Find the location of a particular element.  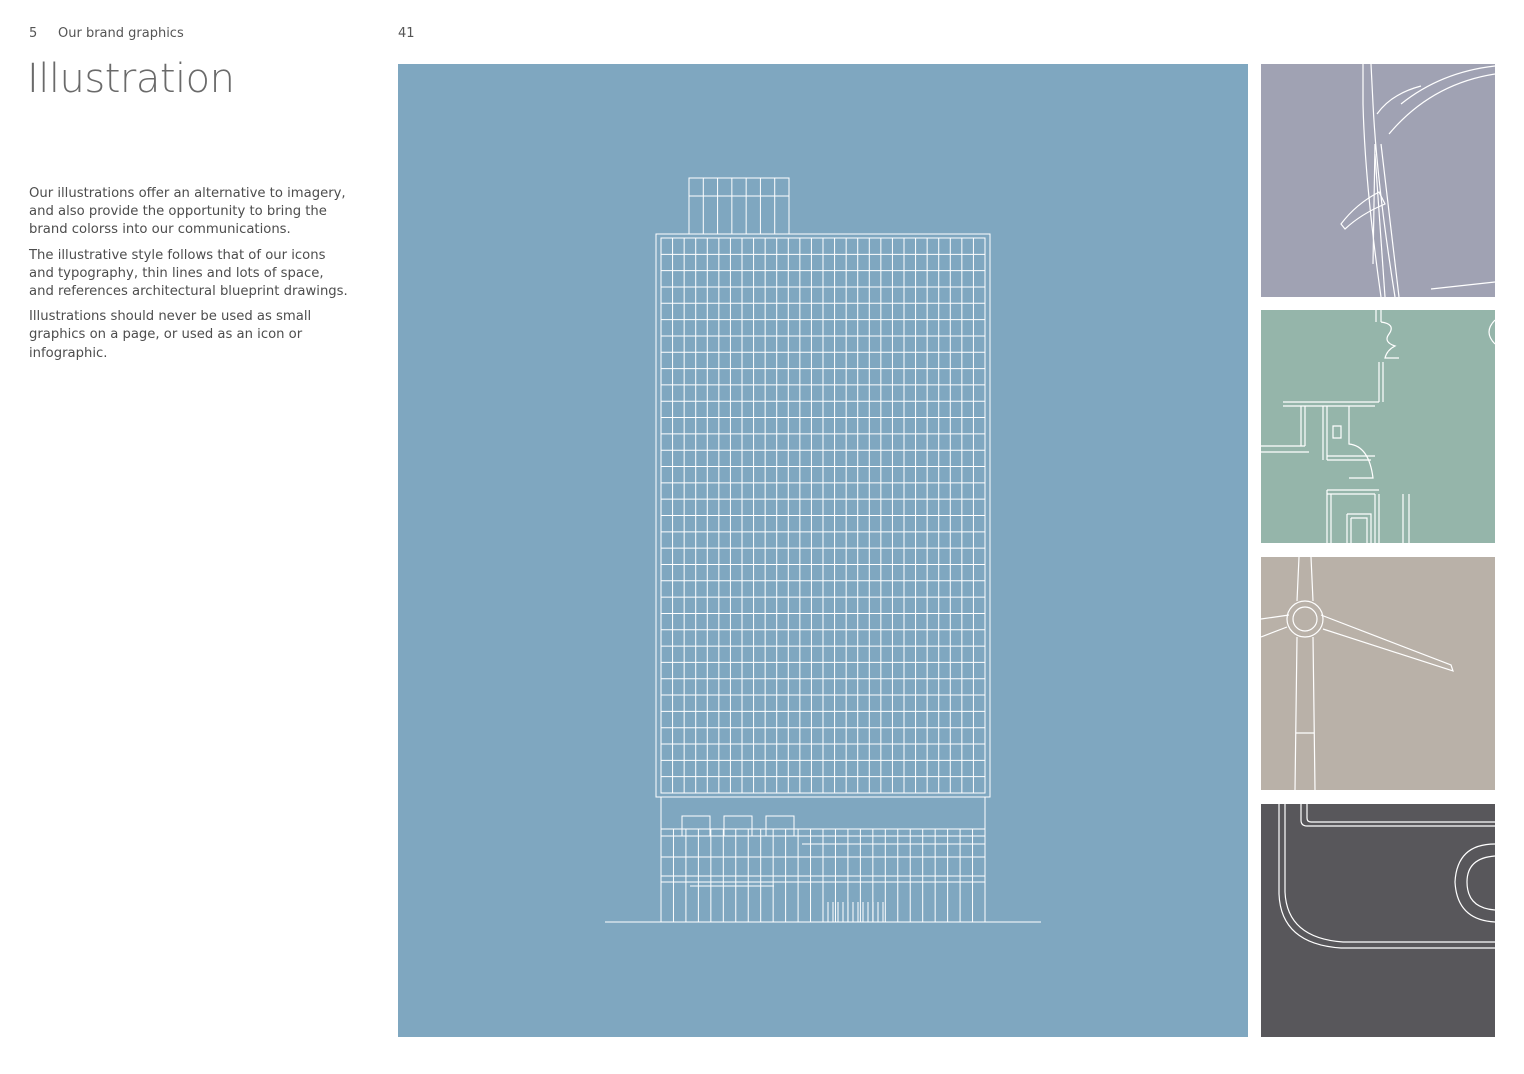

thumbnail-architectural-detail is located at coordinates (1378, 180).